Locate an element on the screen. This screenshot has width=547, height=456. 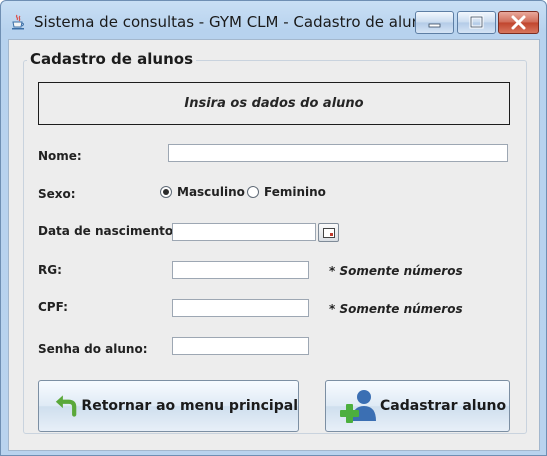
cpf-label: CPF: is located at coordinates (53, 307).